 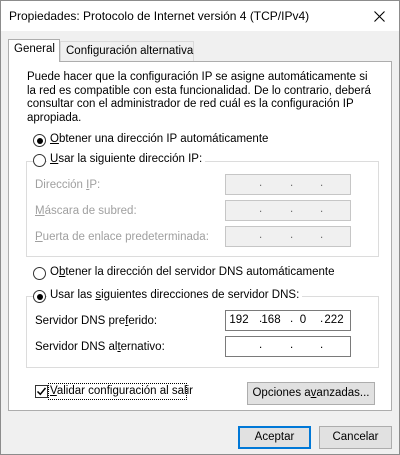 I want to click on ip-address-label: Dirección IP:, so click(x=68, y=185).